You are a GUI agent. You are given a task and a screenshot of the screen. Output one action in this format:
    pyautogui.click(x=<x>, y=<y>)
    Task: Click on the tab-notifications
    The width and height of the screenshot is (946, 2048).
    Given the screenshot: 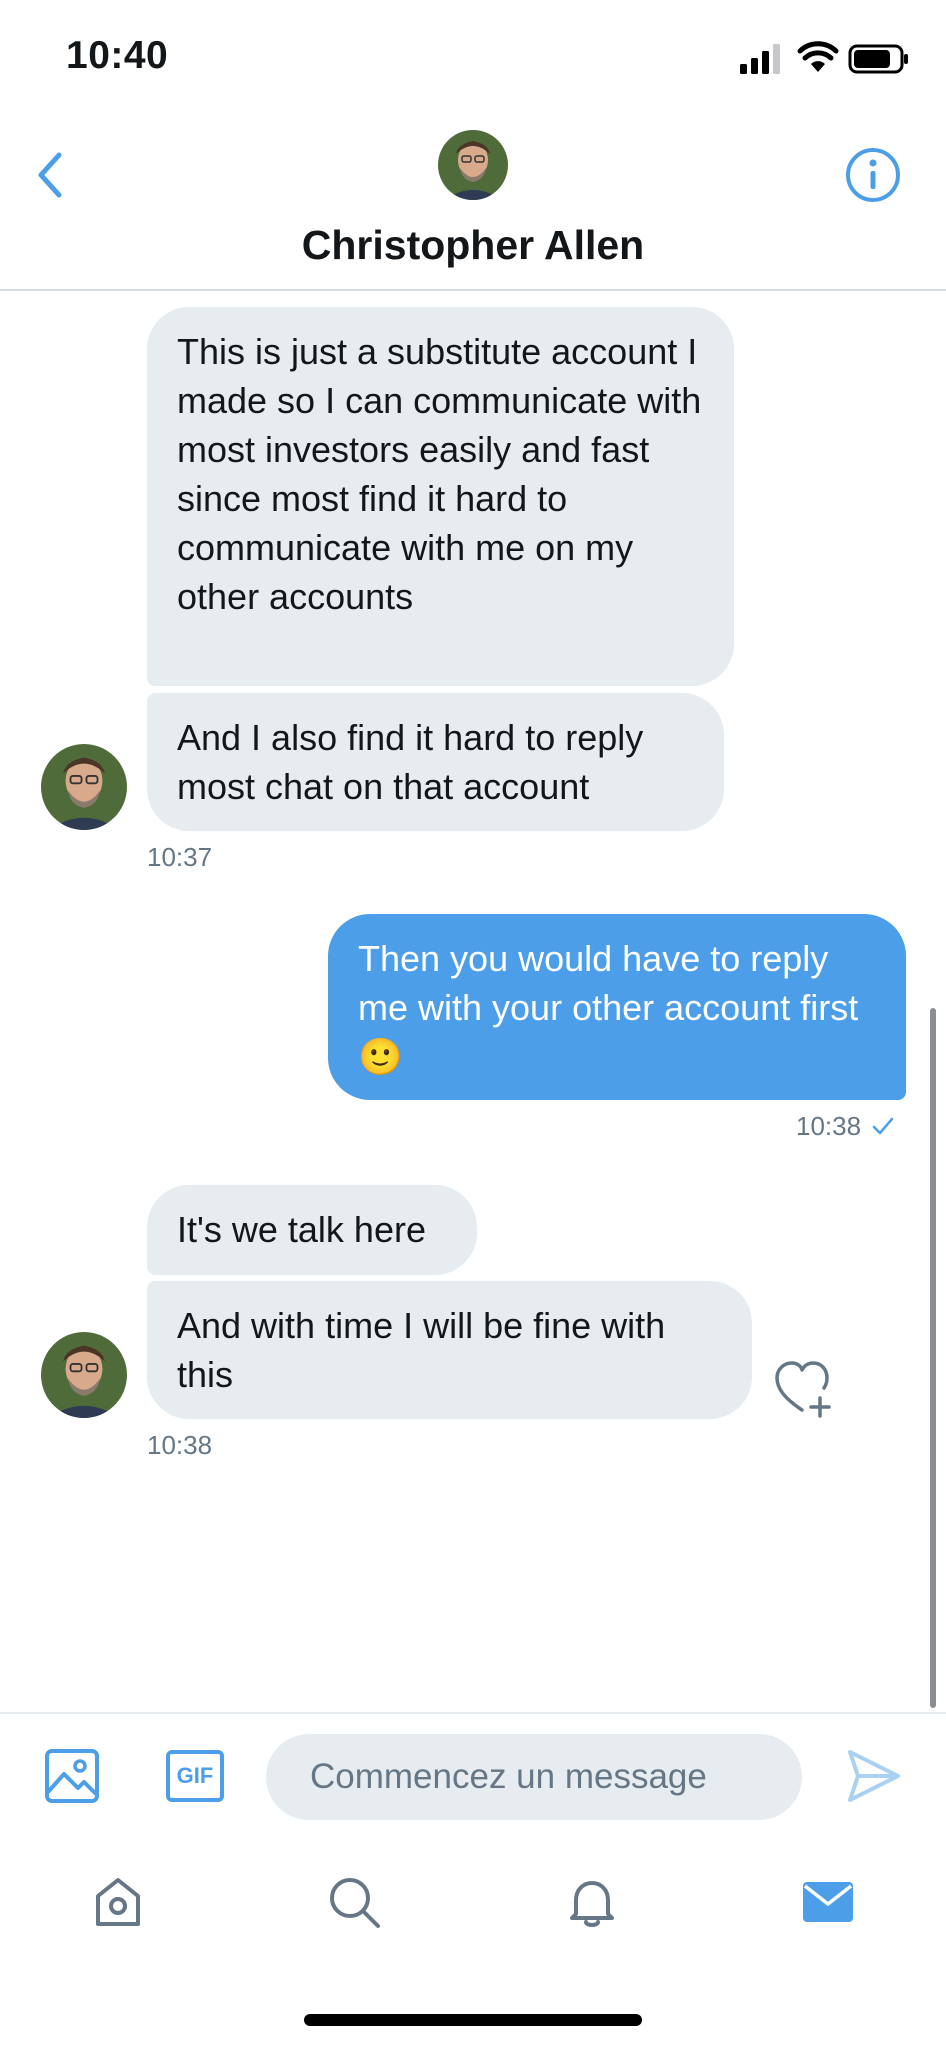 What is the action you would take?
    pyautogui.click(x=592, y=1902)
    